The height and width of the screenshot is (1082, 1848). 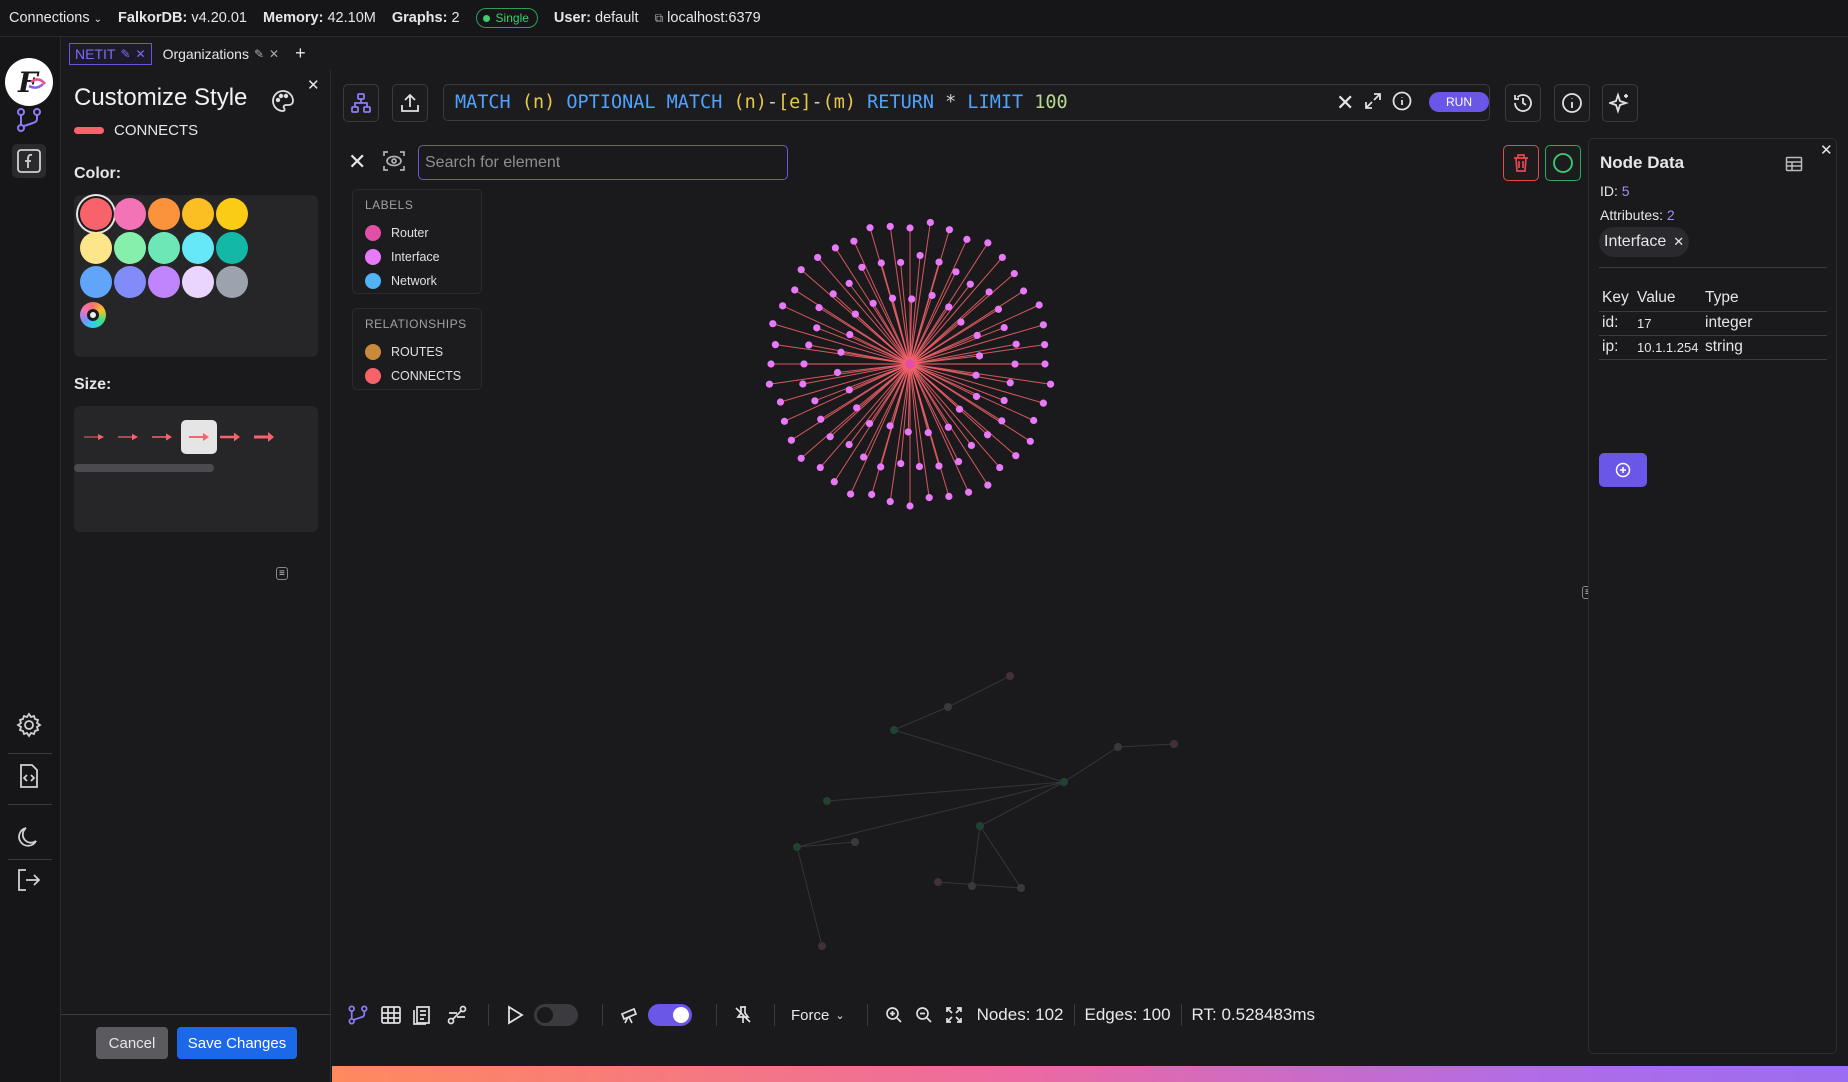 What do you see at coordinates (282, 573) in the screenshot?
I see `left-resize-handle-icon: ≡` at bounding box center [282, 573].